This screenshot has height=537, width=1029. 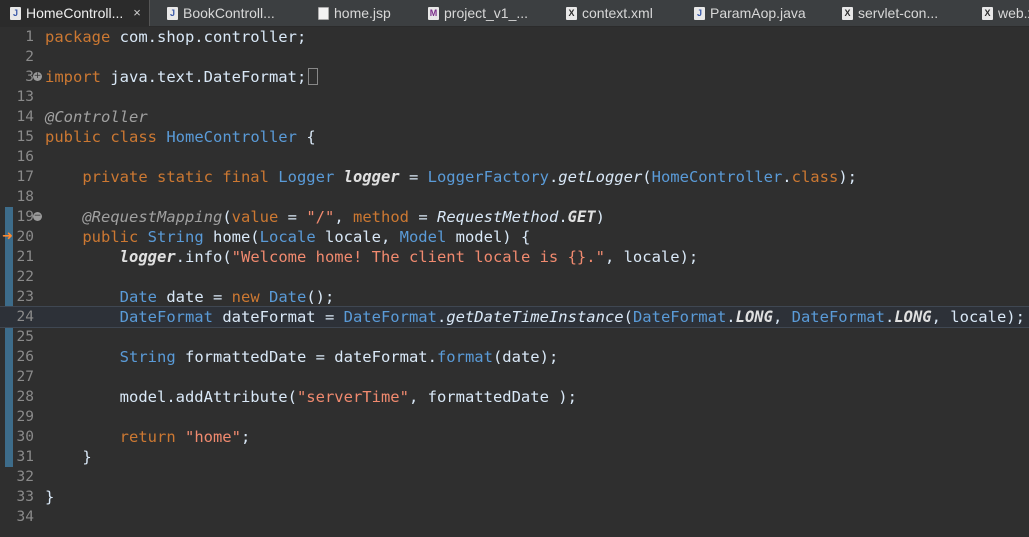 What do you see at coordinates (106, 137) in the screenshot?
I see `code-token: public class` at bounding box center [106, 137].